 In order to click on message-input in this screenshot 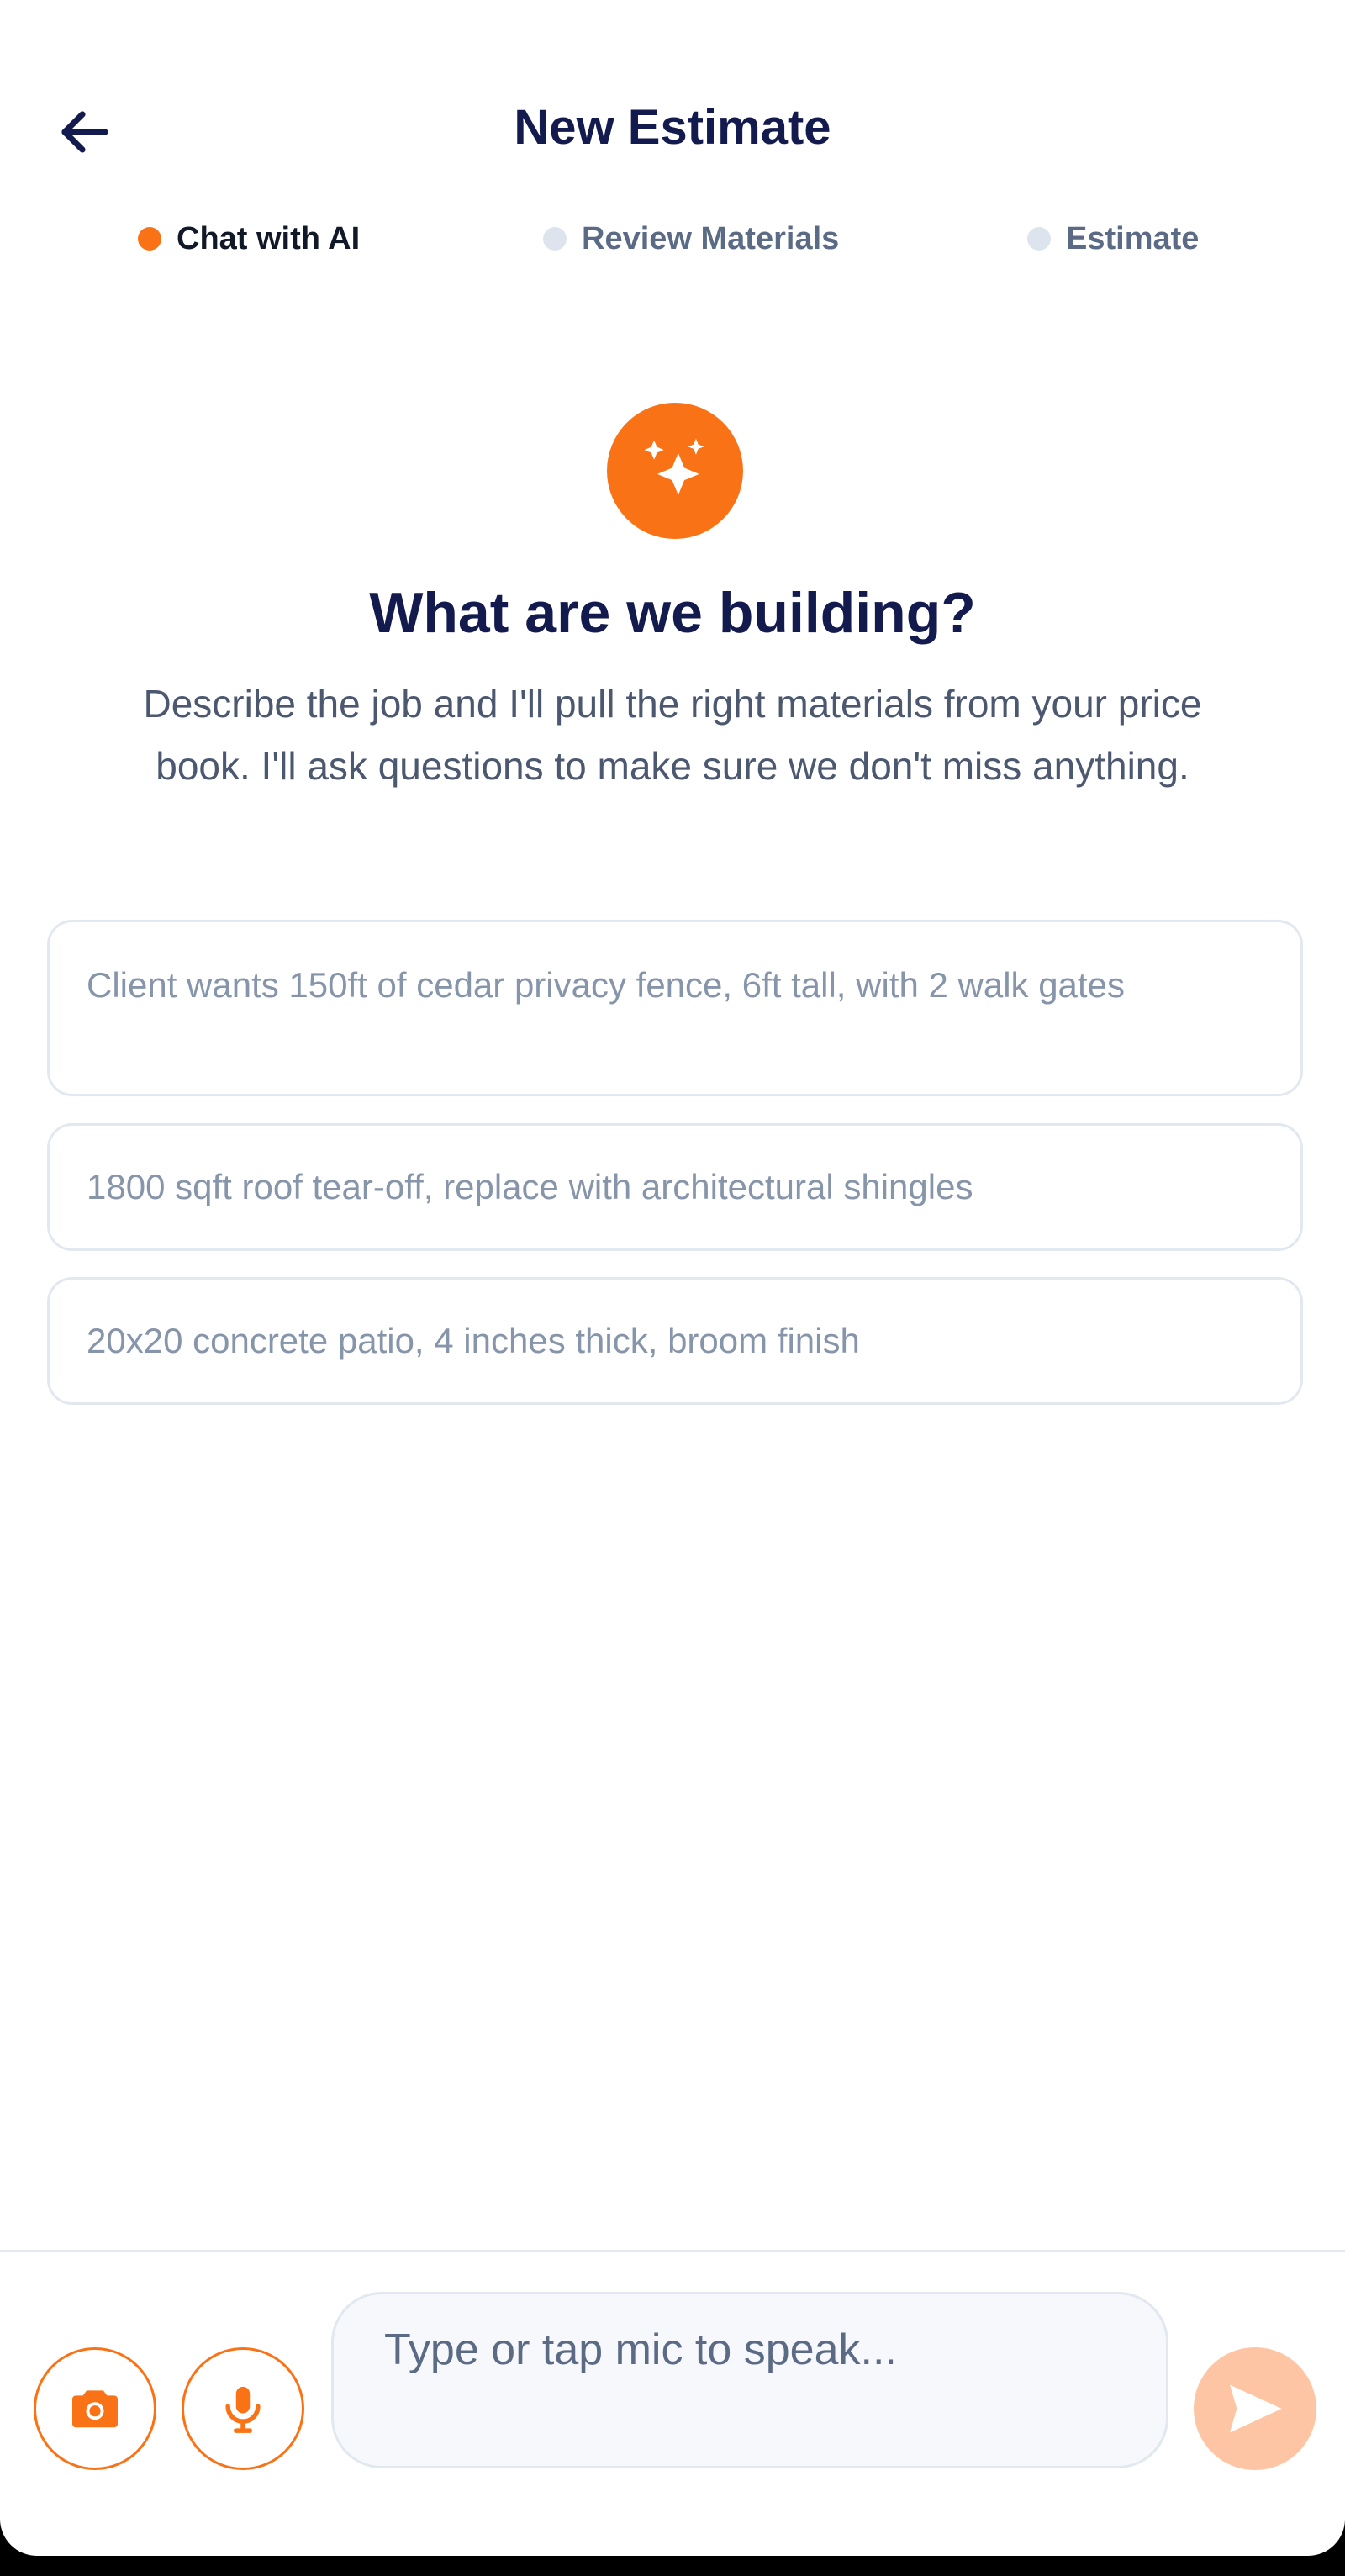, I will do `click(749, 2380)`.